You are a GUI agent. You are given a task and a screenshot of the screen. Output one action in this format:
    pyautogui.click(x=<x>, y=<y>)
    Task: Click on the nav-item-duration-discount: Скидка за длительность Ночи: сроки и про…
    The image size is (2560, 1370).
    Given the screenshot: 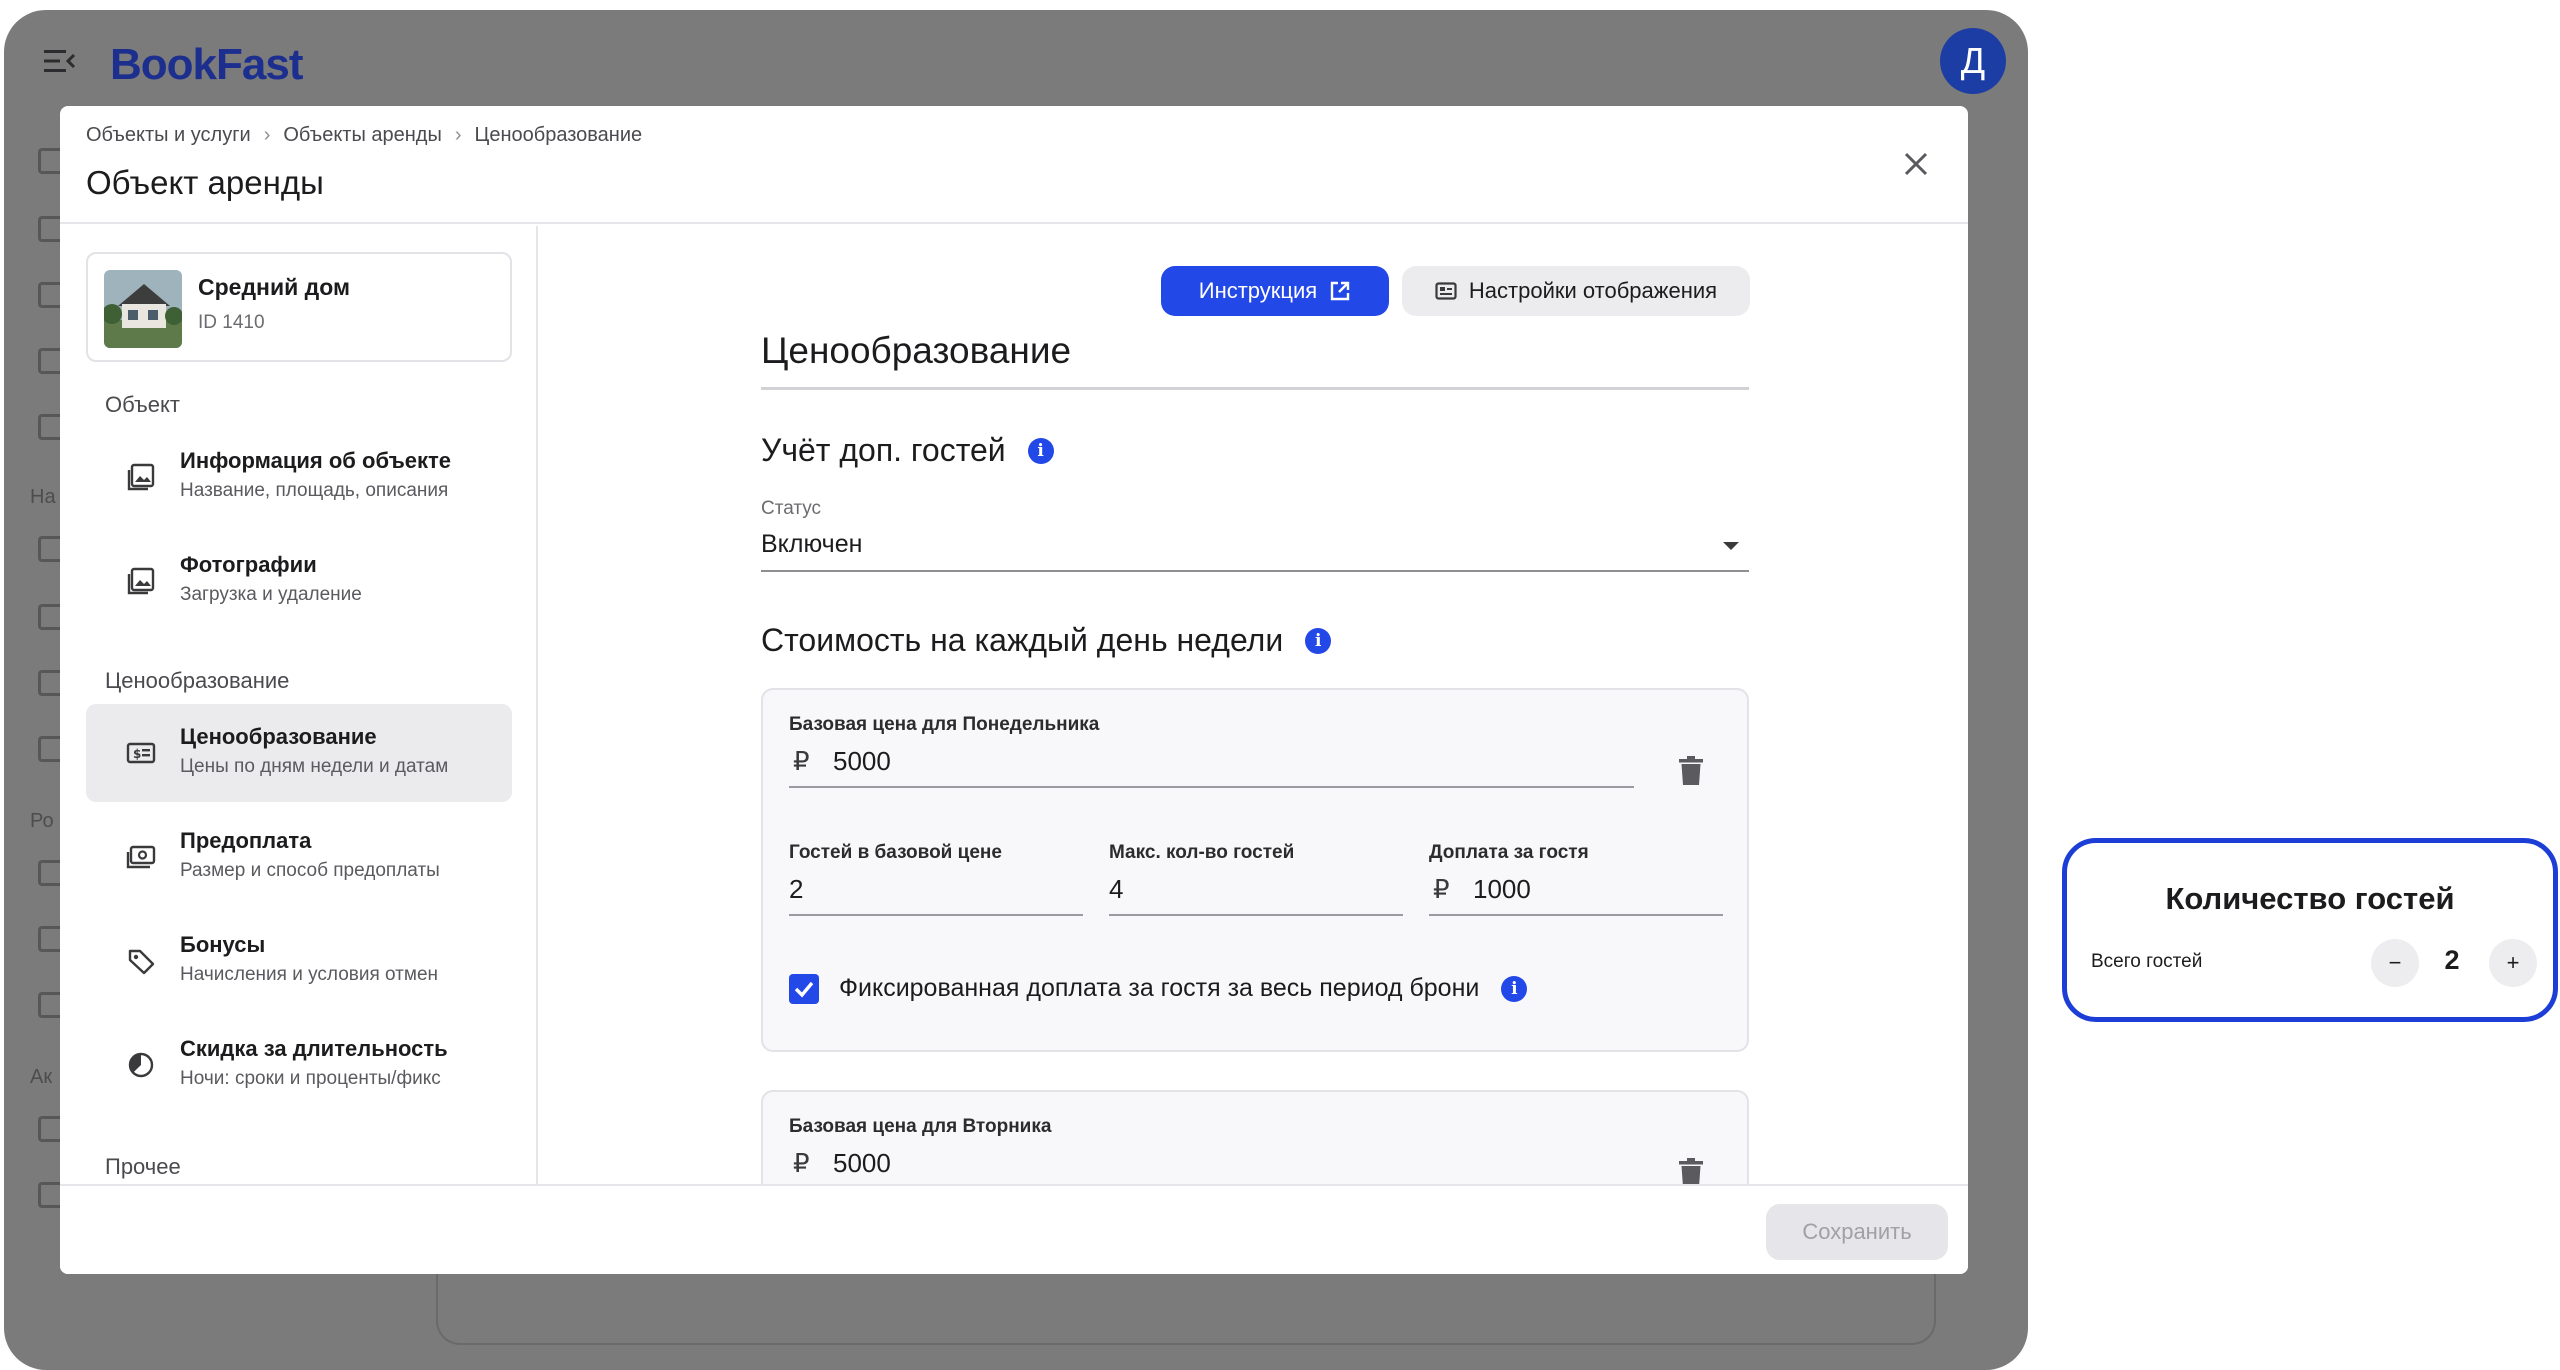 What is the action you would take?
    pyautogui.click(x=299, y=1065)
    